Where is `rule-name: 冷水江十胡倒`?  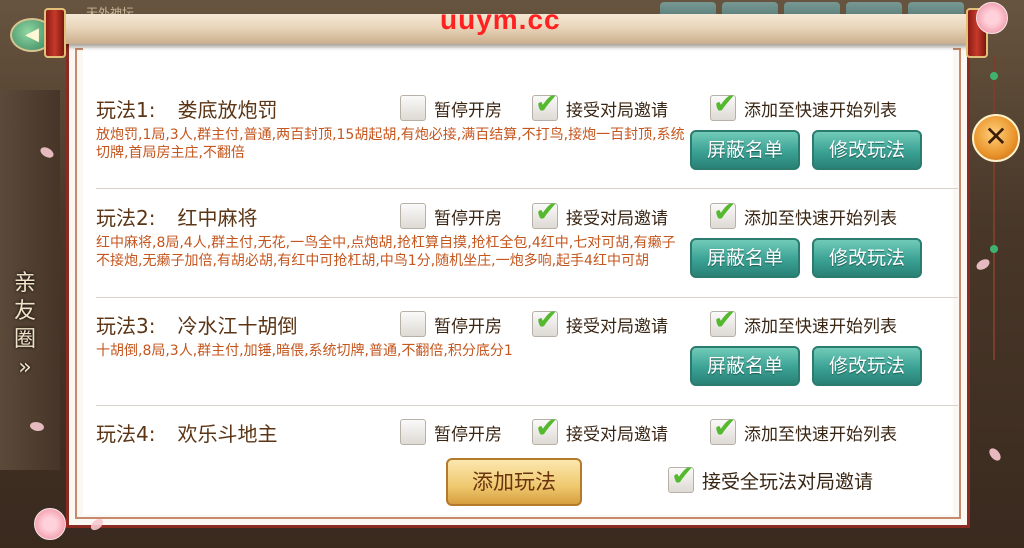 rule-name: 冷水江十胡倒 is located at coordinates (237, 326).